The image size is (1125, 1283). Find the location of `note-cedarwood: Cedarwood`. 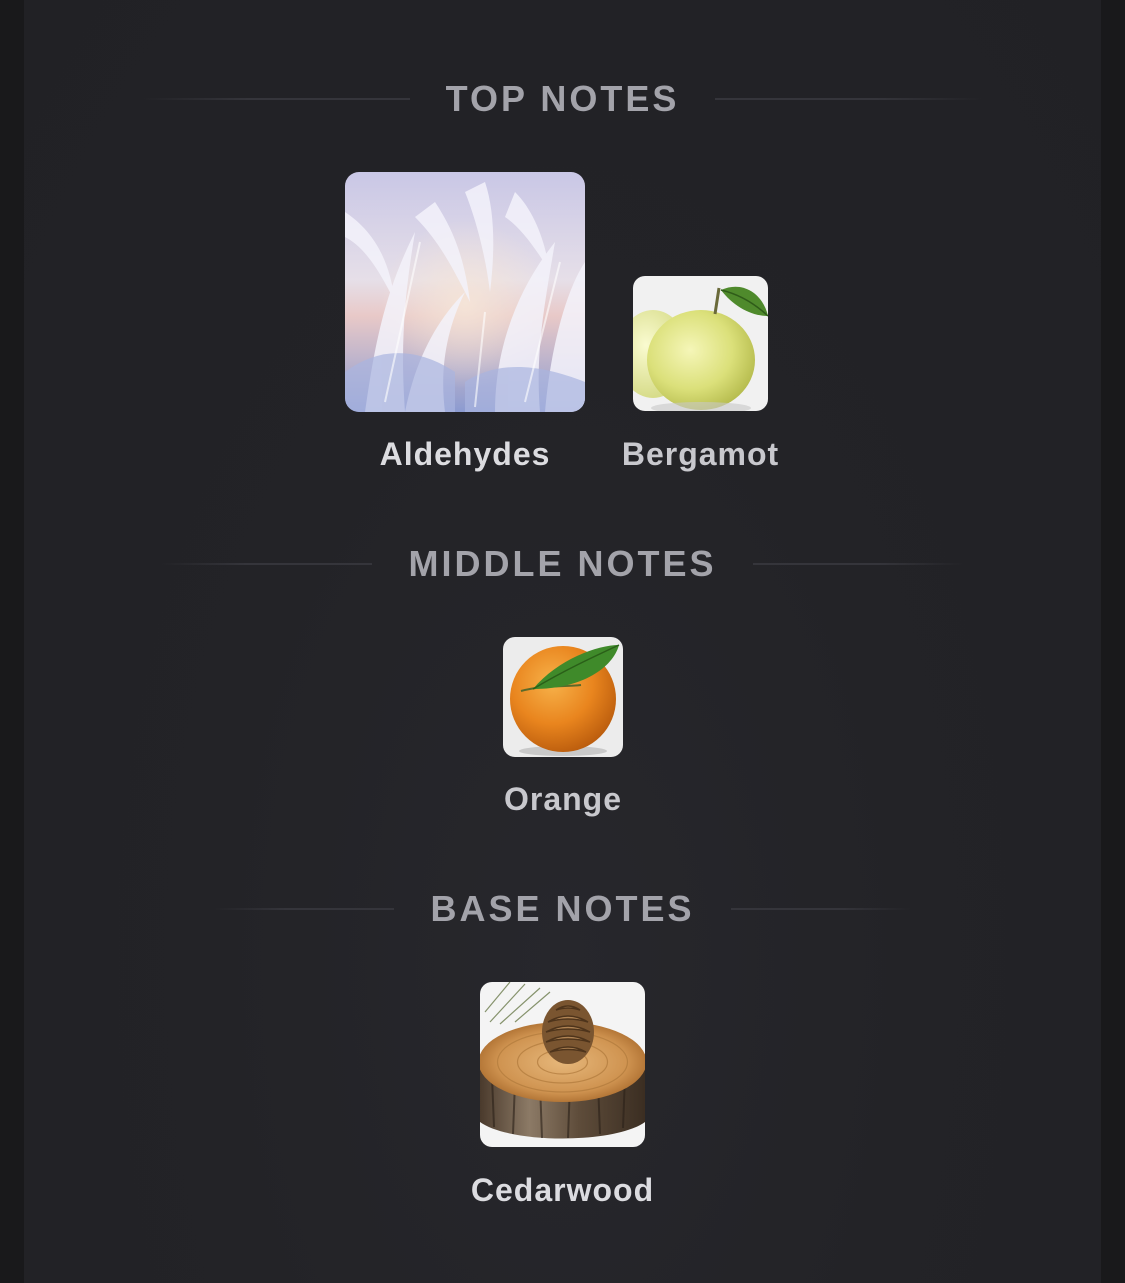

note-cedarwood: Cedarwood is located at coordinates (562, 1095).